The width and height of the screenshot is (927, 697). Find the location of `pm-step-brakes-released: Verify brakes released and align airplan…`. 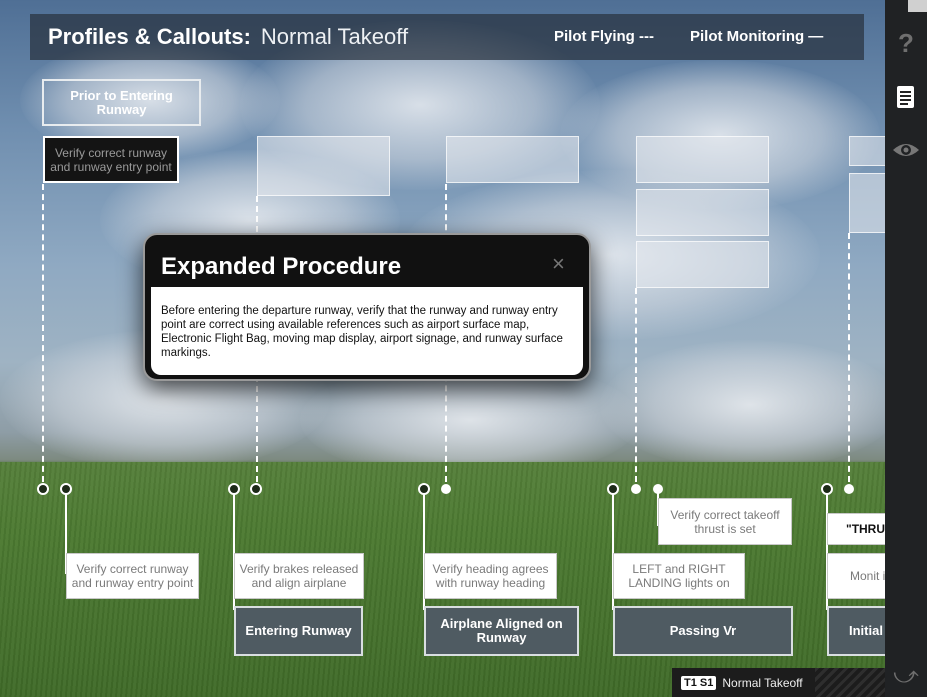

pm-step-brakes-released: Verify brakes released and align airplan… is located at coordinates (299, 576).